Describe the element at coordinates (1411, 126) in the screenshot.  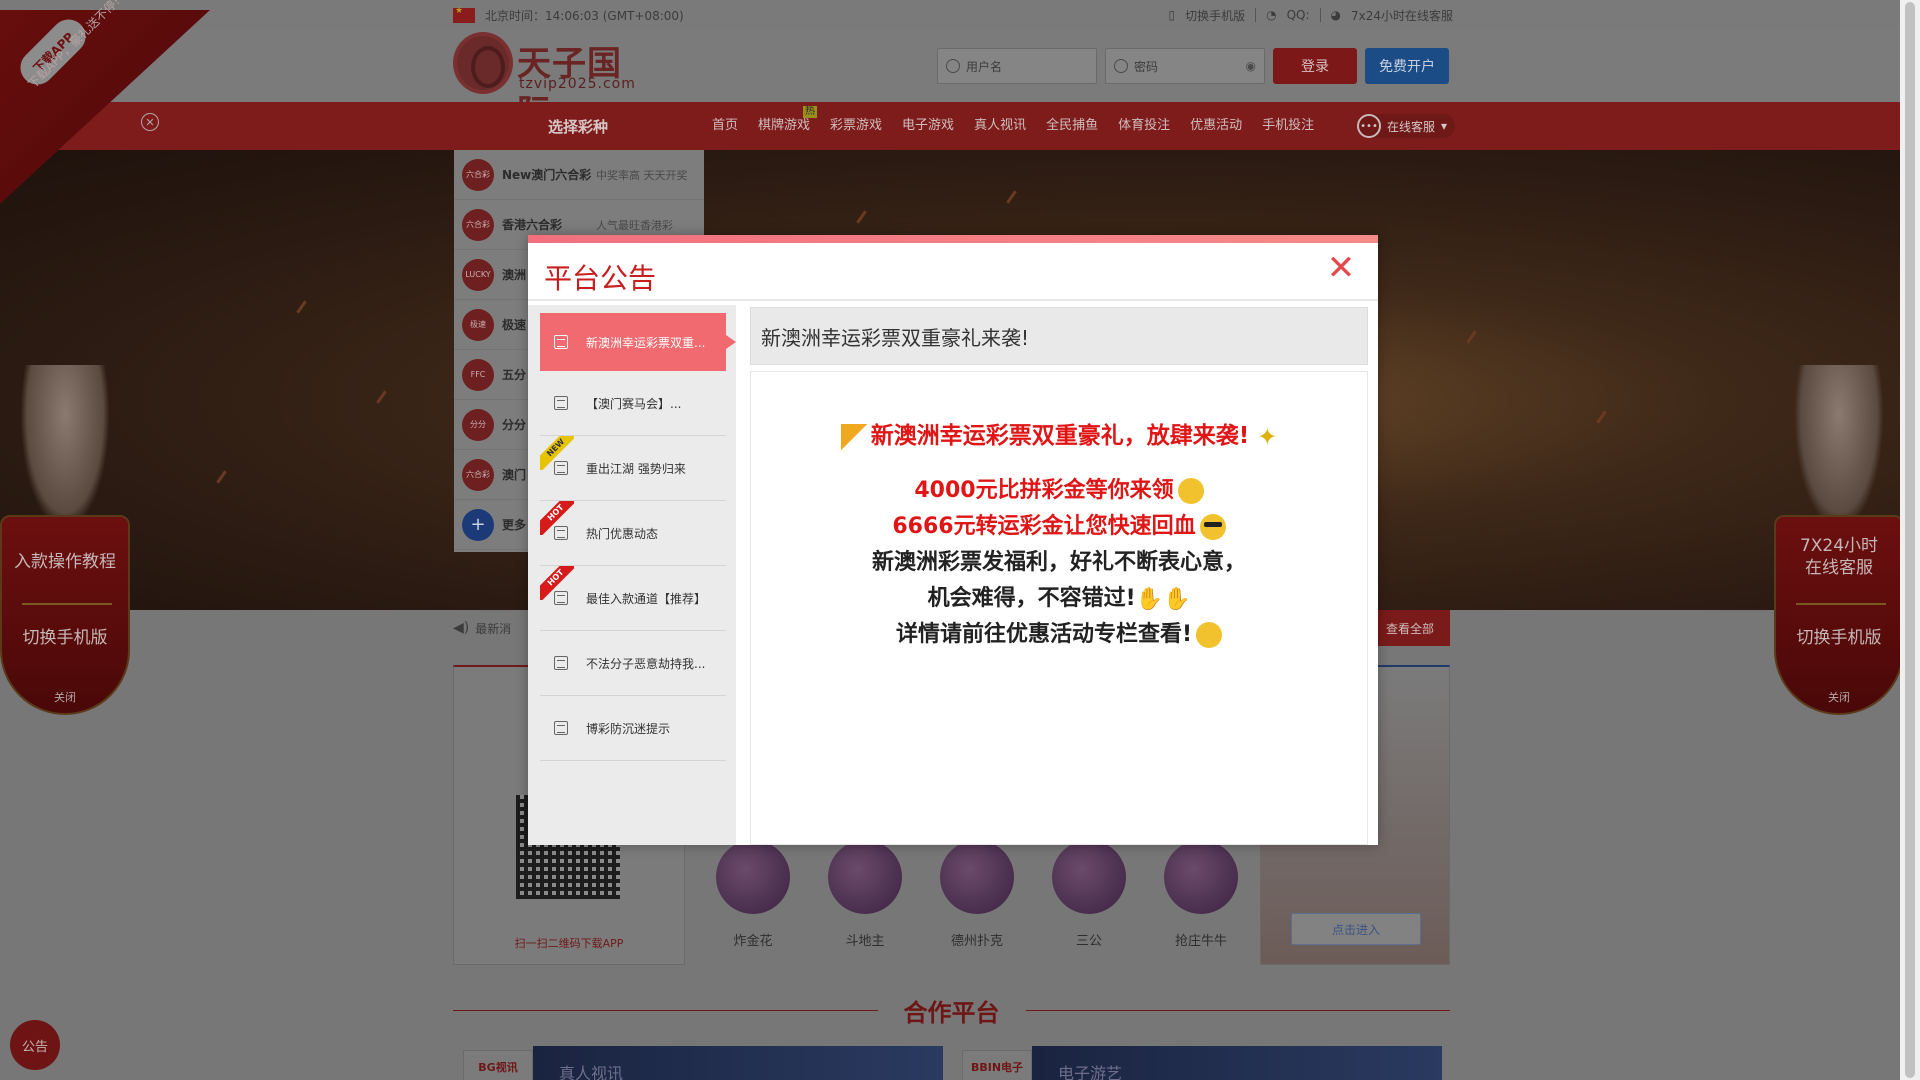
I see `online-service-label: 在线客服` at that location.